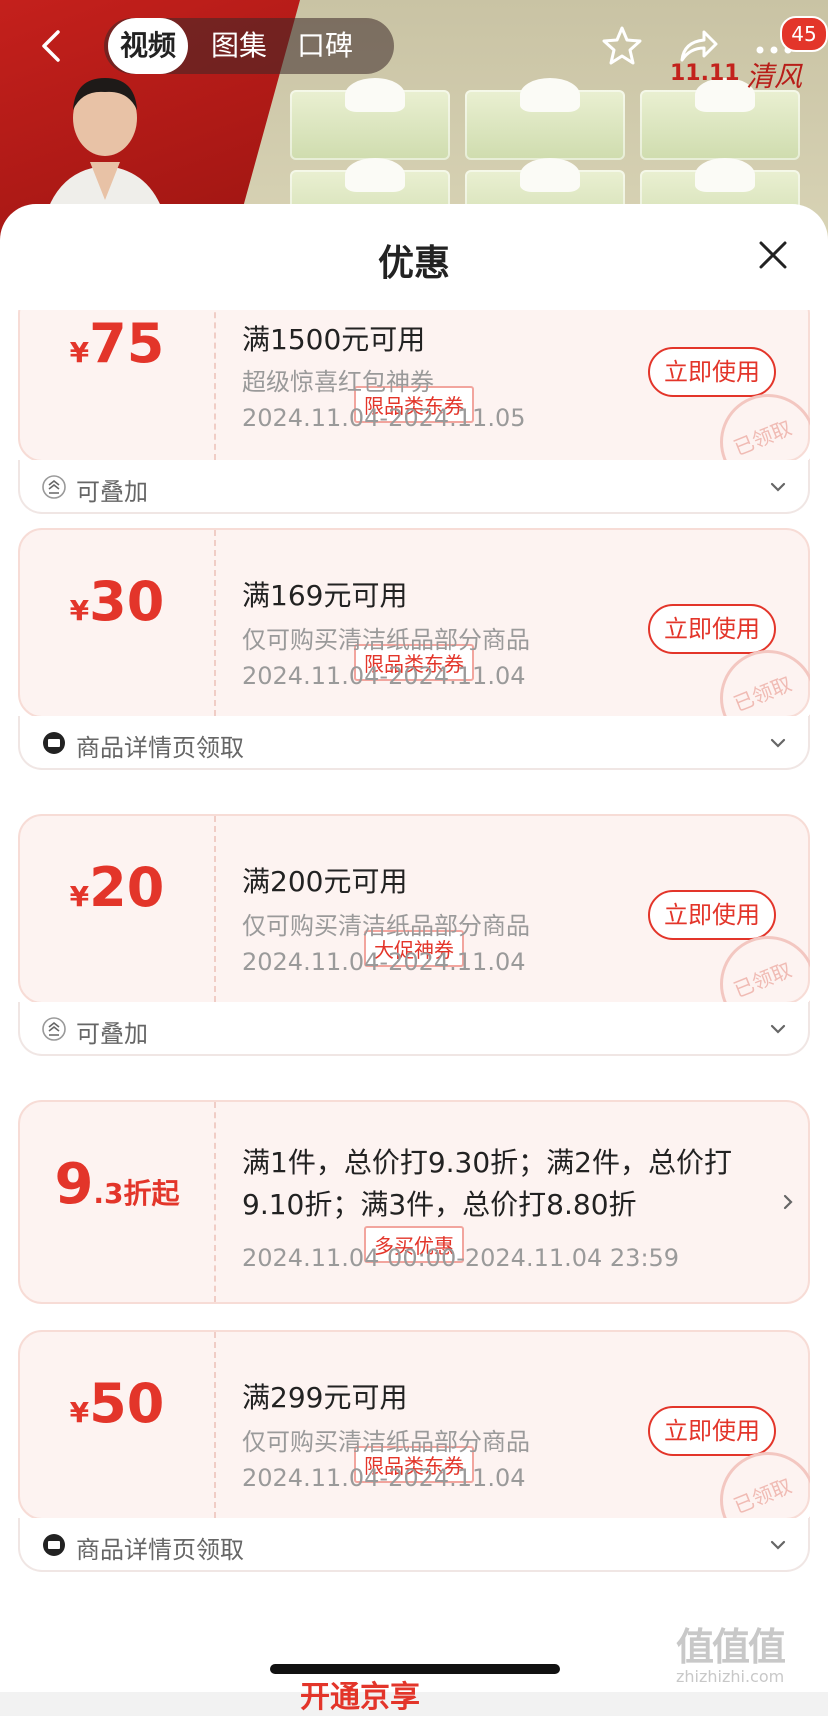  What do you see at coordinates (788, 1202) in the screenshot?
I see `chevron-right-icon` at bounding box center [788, 1202].